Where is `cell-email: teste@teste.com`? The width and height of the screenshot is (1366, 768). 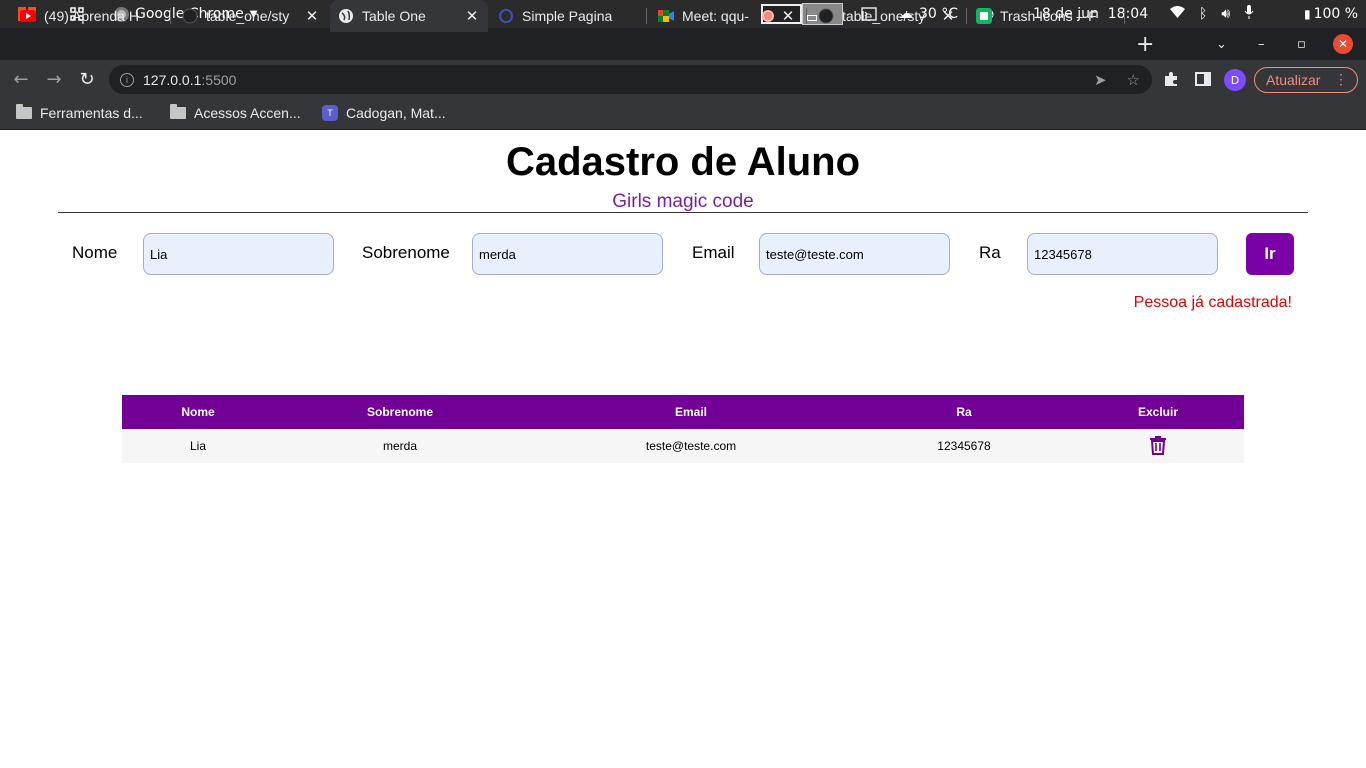 cell-email: teste@teste.com is located at coordinates (691, 446).